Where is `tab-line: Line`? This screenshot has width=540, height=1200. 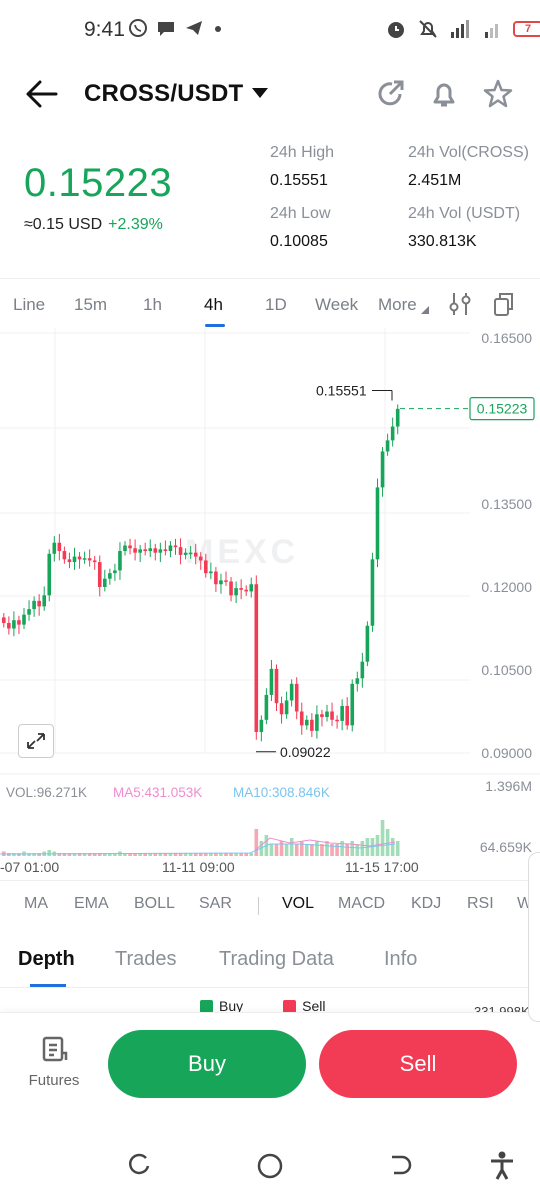
tab-line: Line is located at coordinates (29, 305).